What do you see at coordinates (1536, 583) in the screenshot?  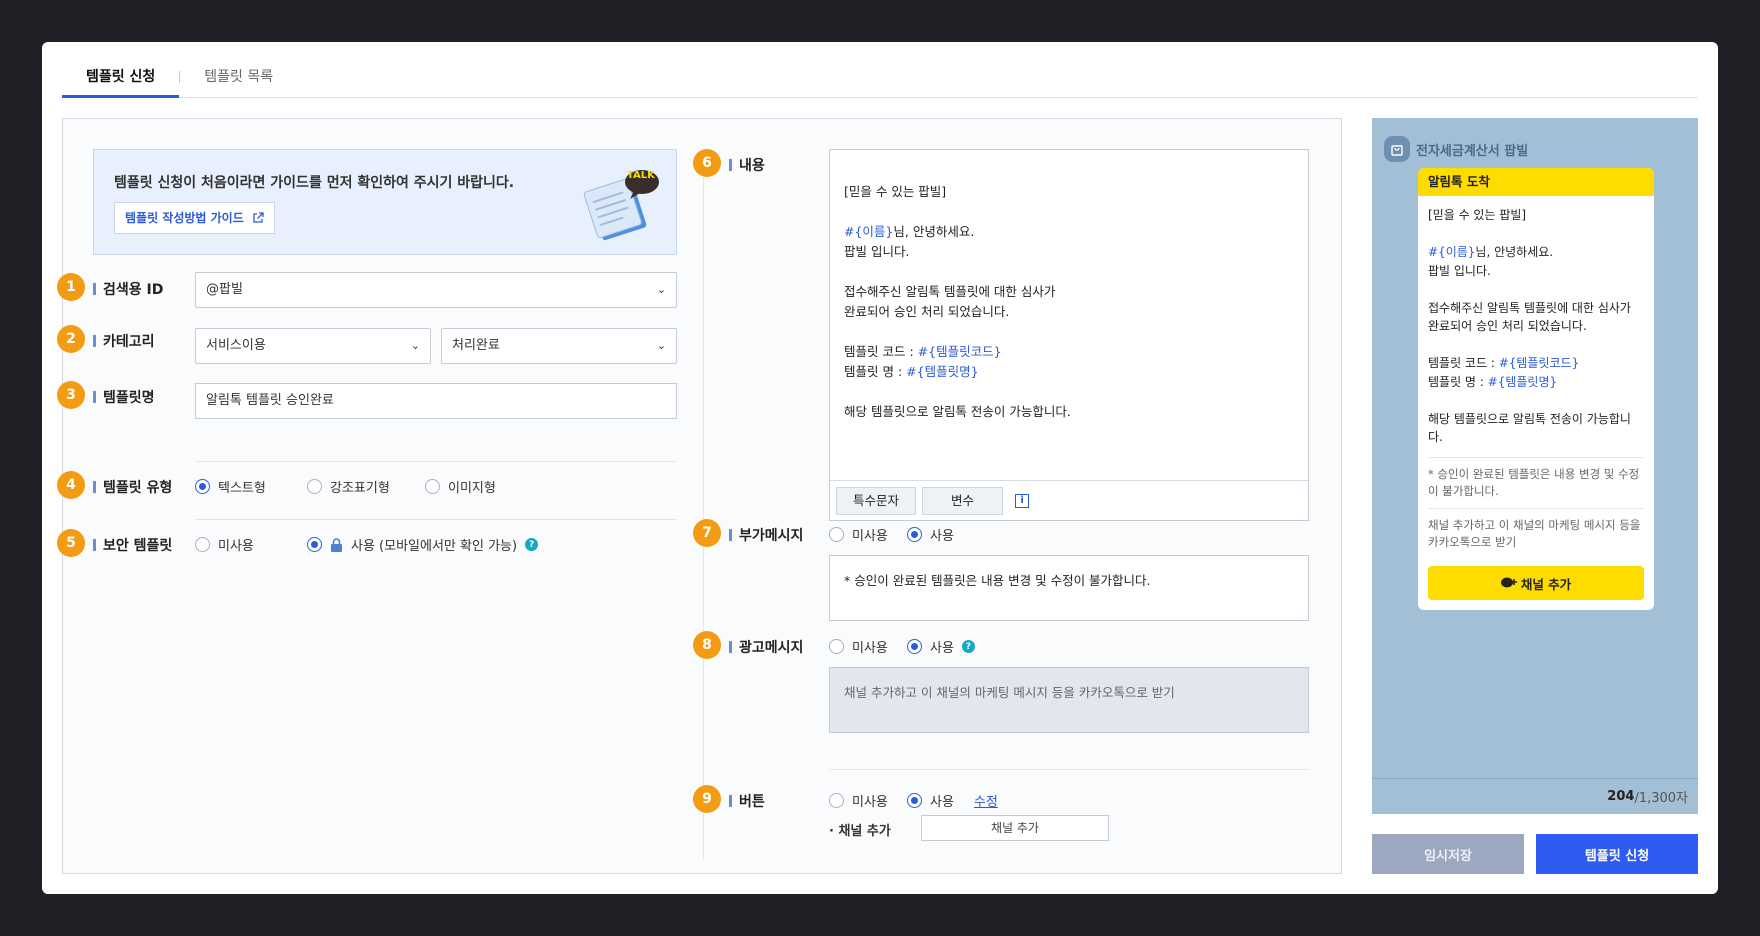 I see `preview-channel-button: 채널 추가` at bounding box center [1536, 583].